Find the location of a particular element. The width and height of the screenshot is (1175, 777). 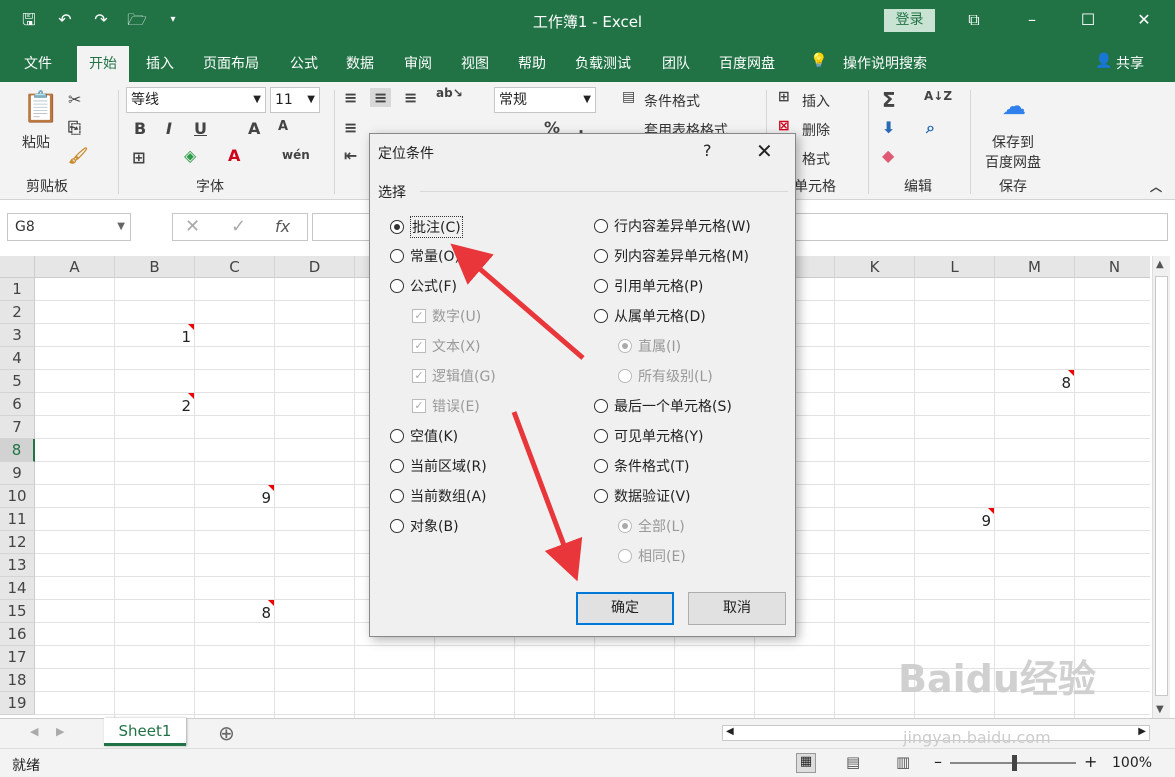

row-header-14: 14 is located at coordinates (17, 588).